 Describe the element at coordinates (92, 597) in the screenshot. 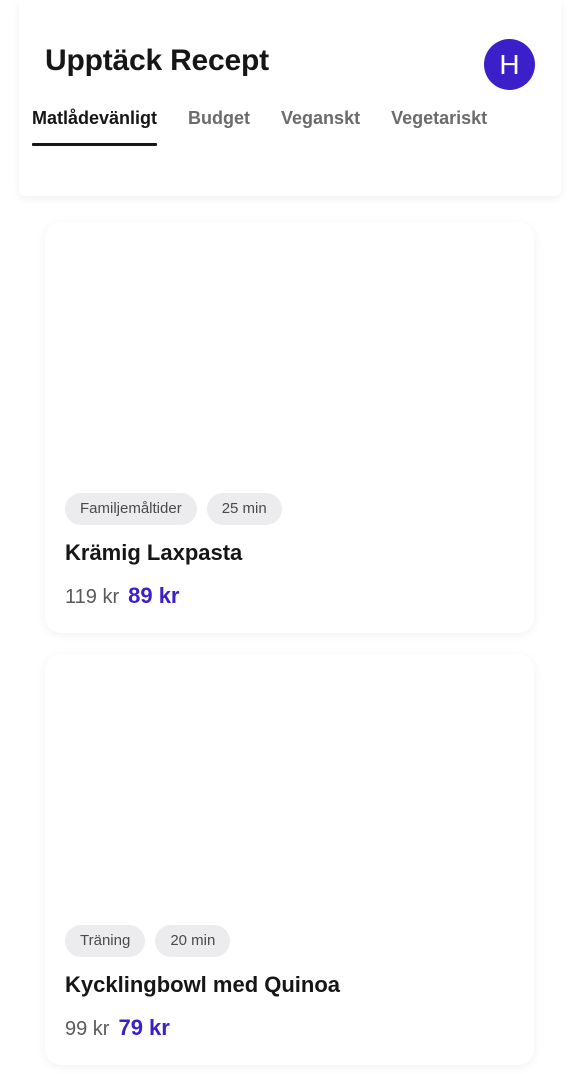

I see `original-price: 119 kr` at that location.